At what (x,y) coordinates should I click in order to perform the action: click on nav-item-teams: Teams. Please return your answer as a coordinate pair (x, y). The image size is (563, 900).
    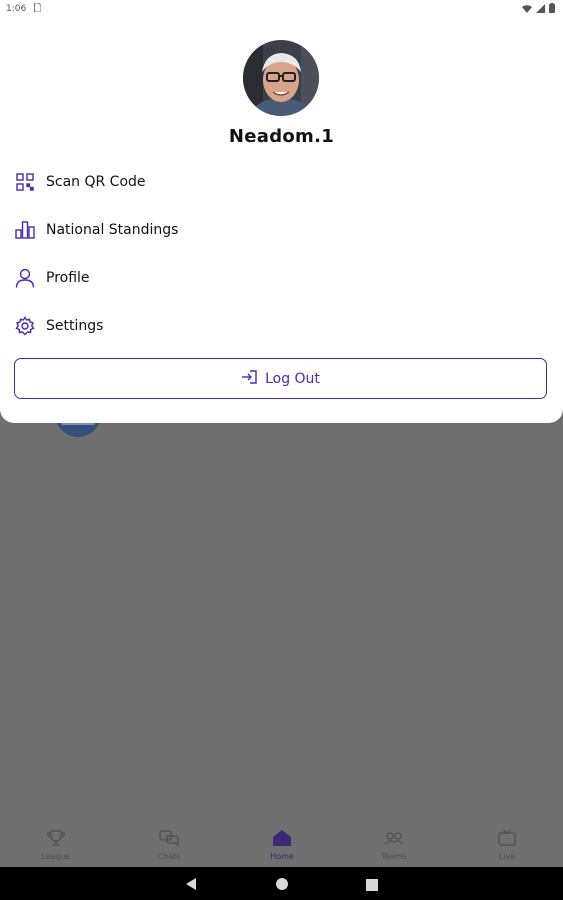
    Looking at the image, I should click on (394, 845).